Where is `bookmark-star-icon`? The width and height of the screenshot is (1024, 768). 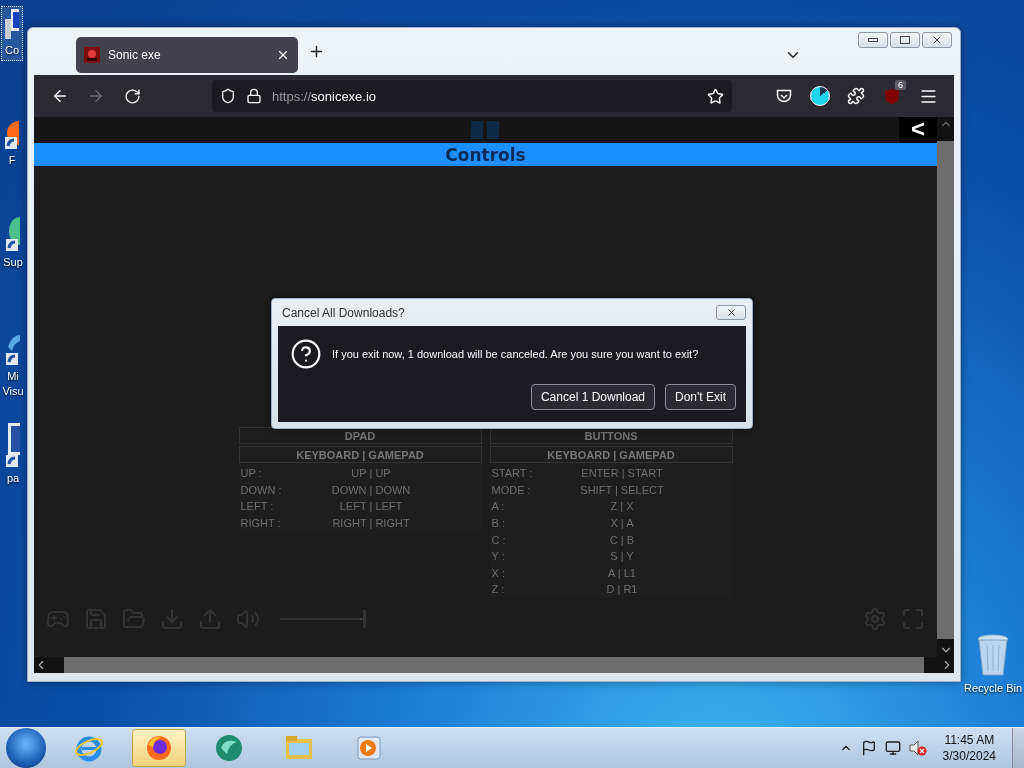 bookmark-star-icon is located at coordinates (715, 96).